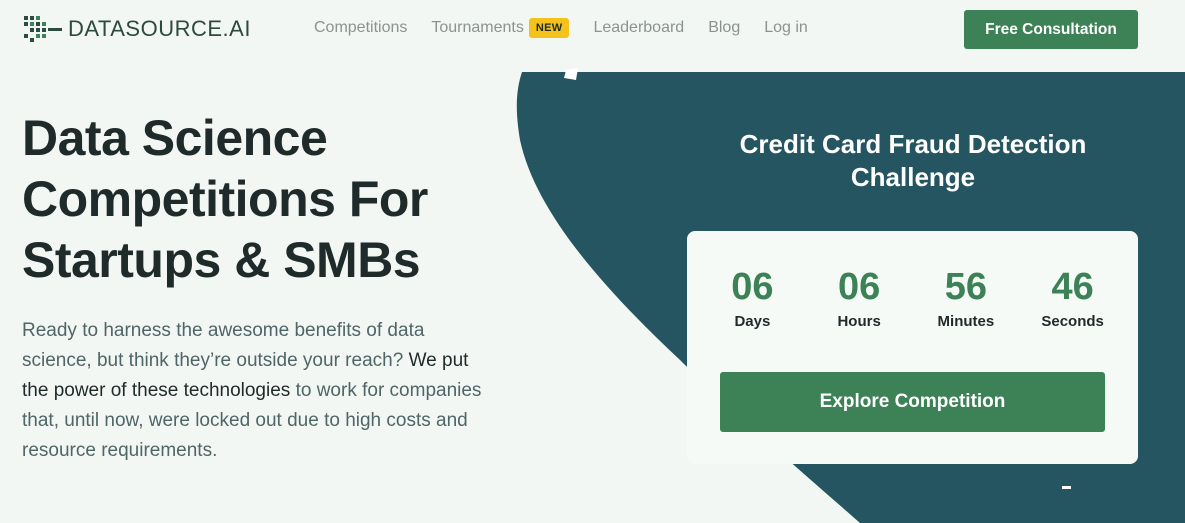  What do you see at coordinates (912, 402) in the screenshot?
I see `explore-competition-button: Explore Competition` at bounding box center [912, 402].